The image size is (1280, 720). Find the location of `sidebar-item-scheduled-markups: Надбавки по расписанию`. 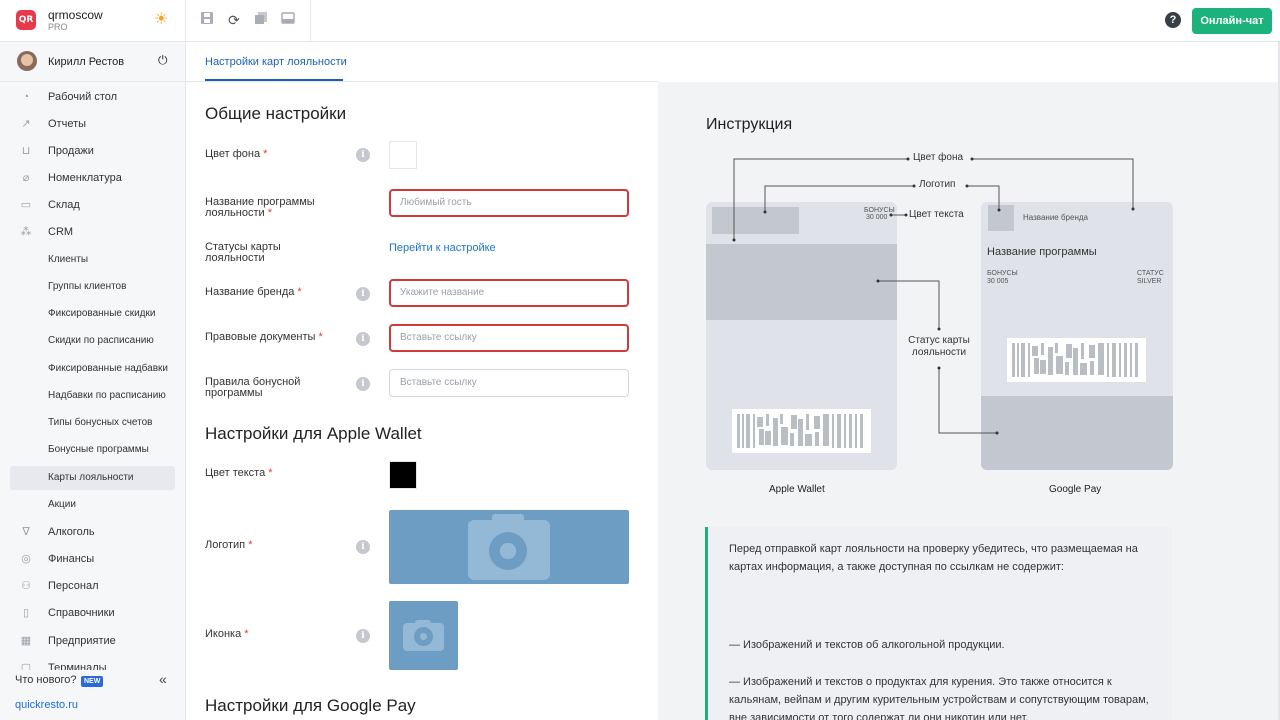

sidebar-item-scheduled-markups: Надбавки по расписанию is located at coordinates (92, 396).